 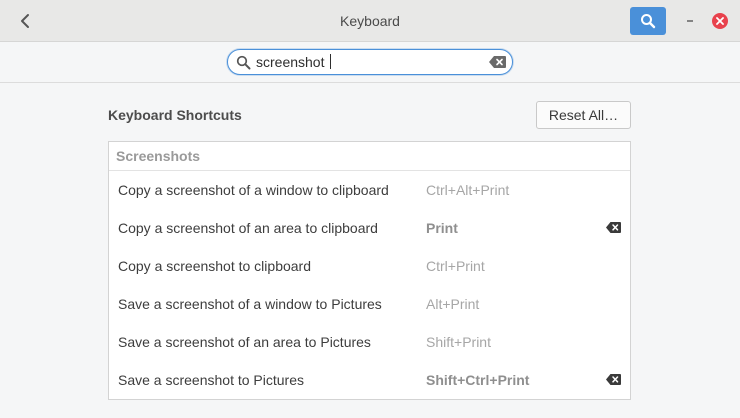 I want to click on search-bar: screenshot, so click(x=370, y=62).